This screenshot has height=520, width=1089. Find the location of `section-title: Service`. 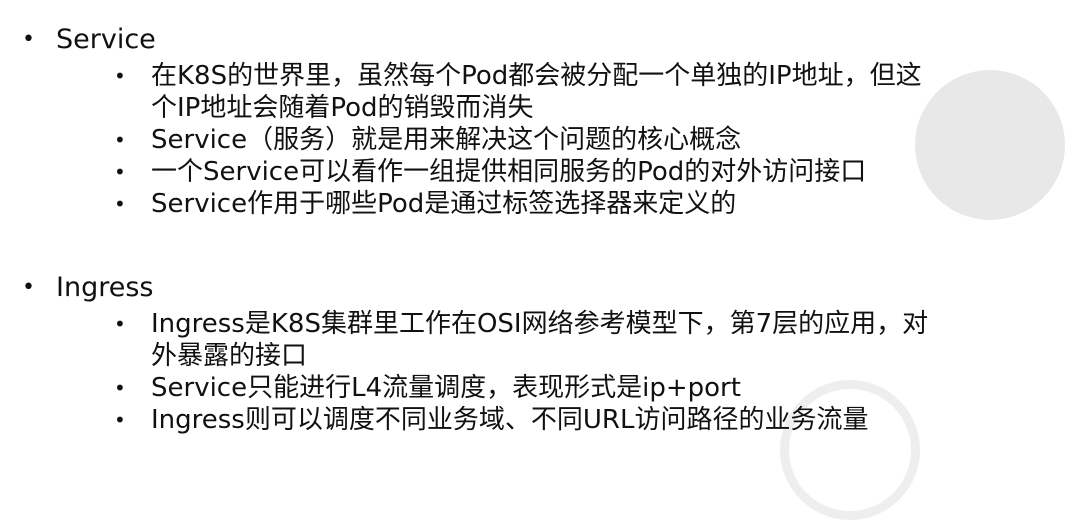

section-title: Service is located at coordinates (106, 39).